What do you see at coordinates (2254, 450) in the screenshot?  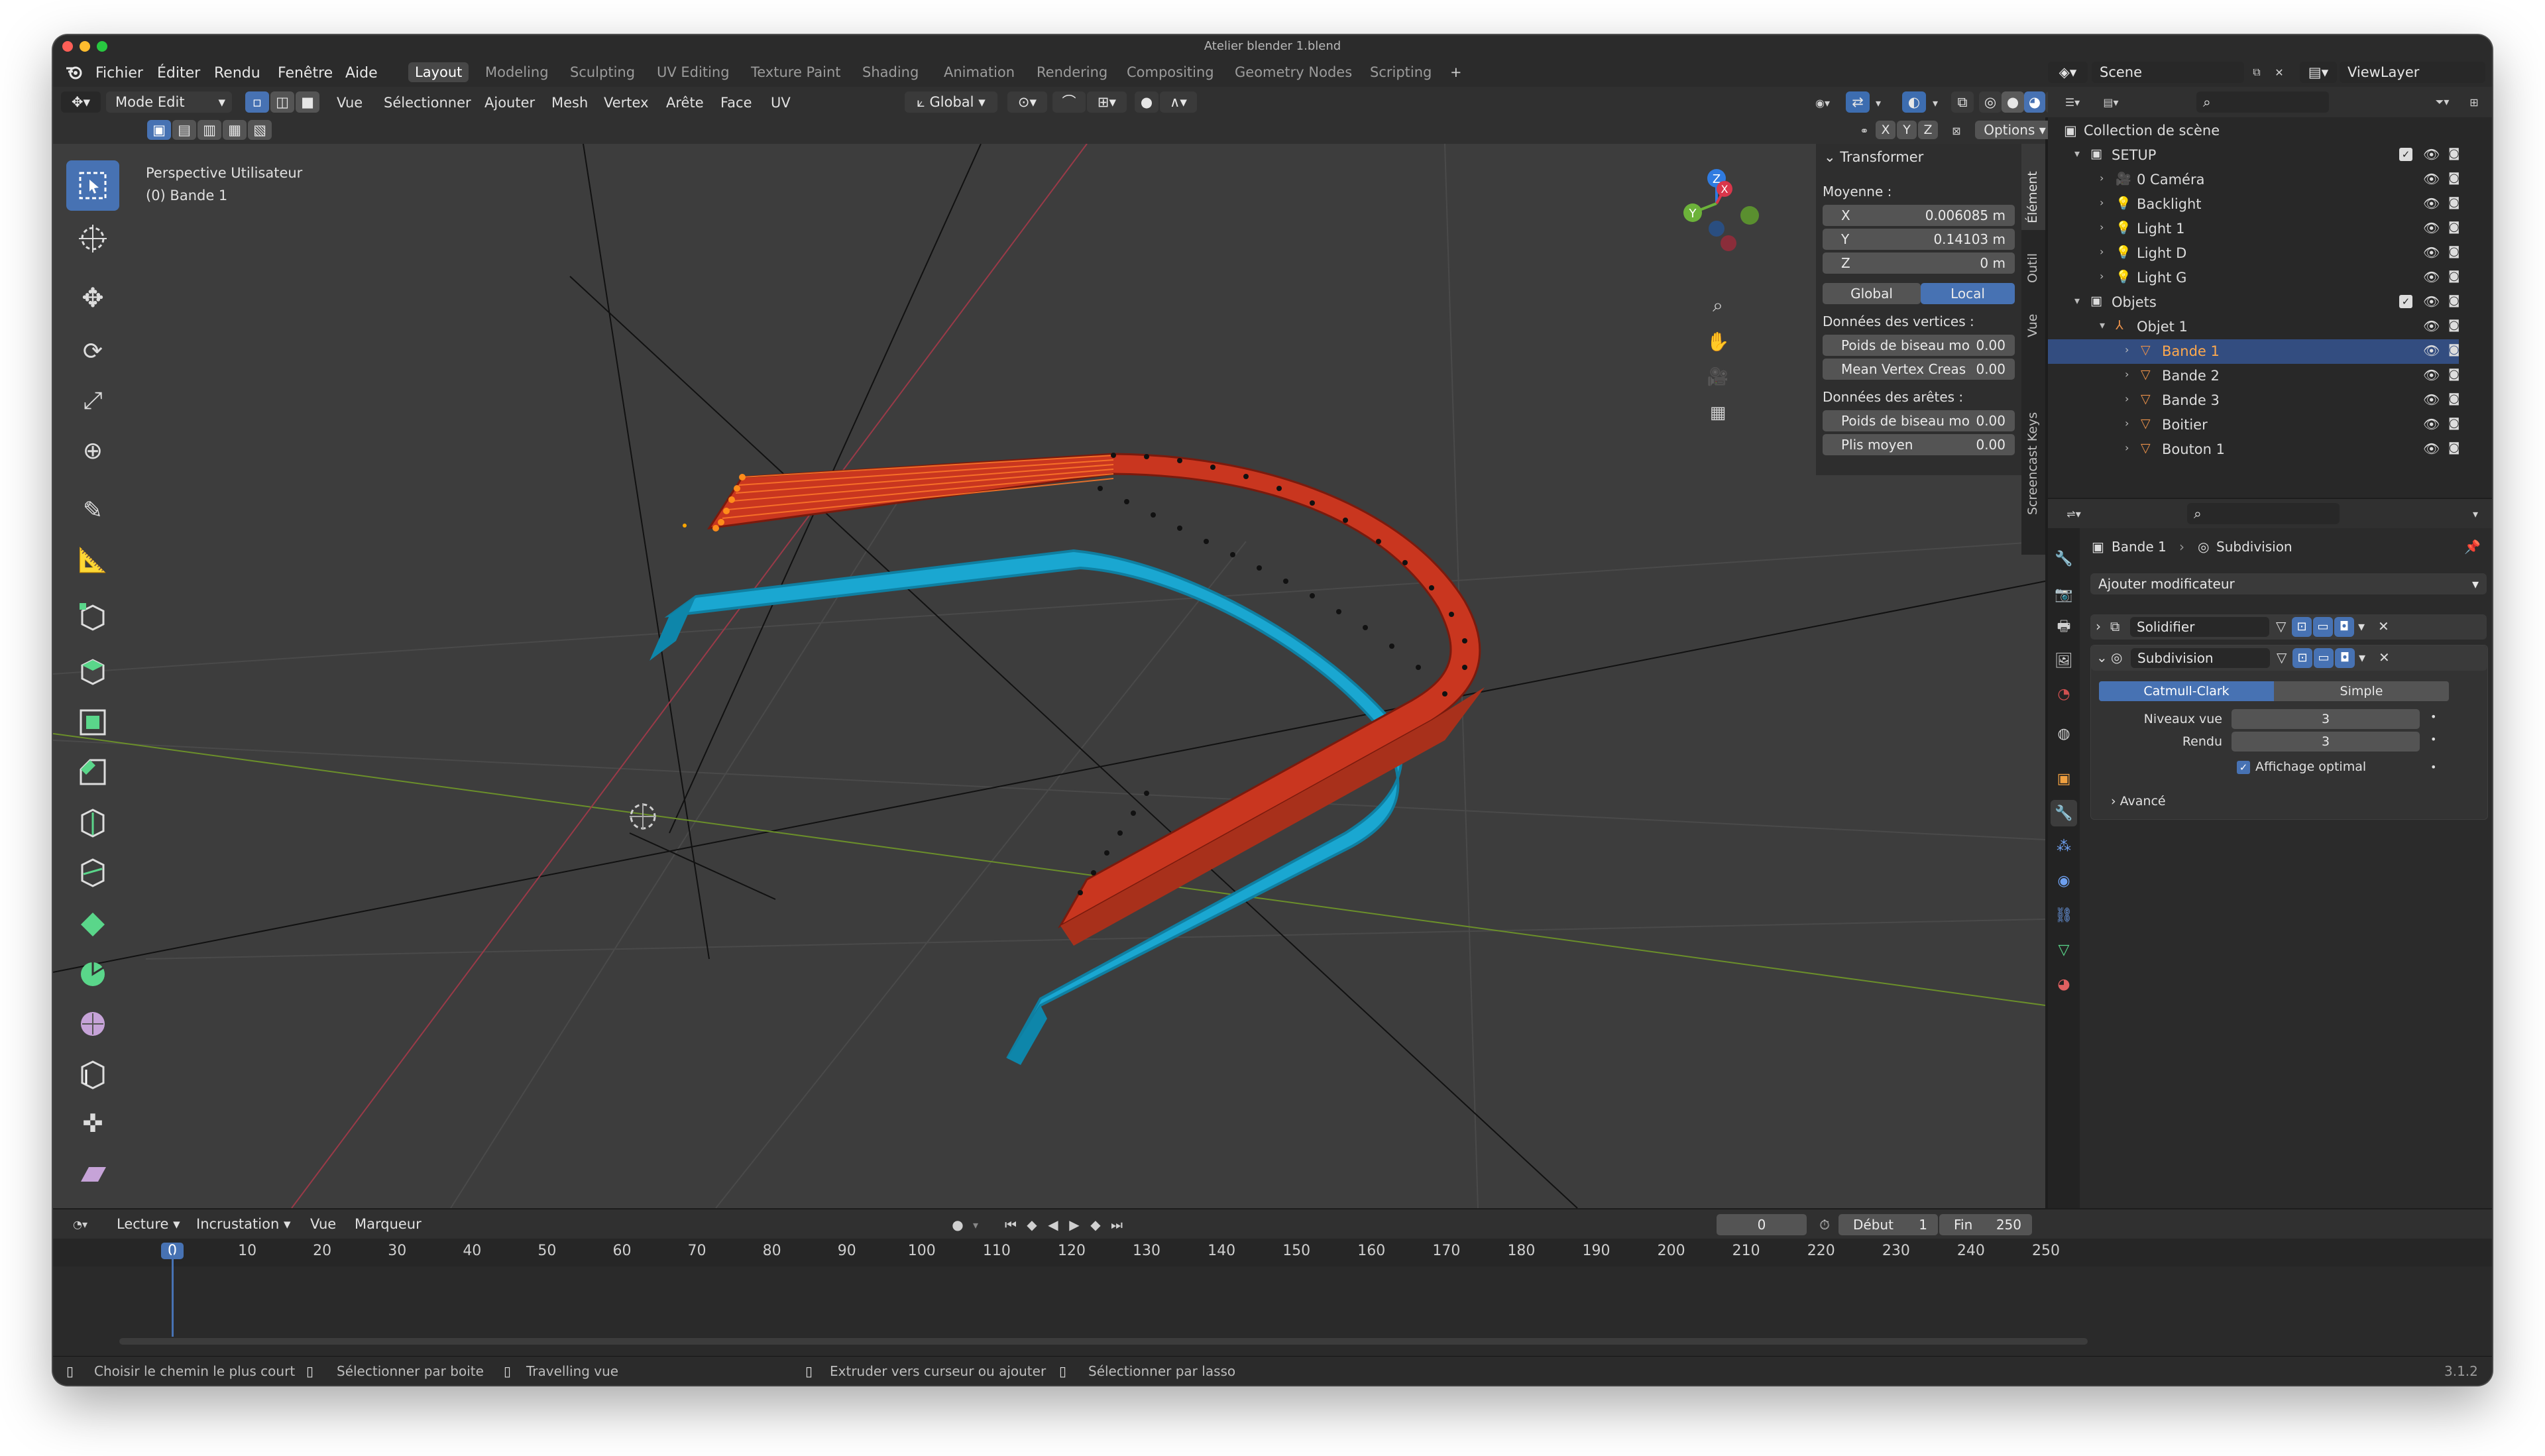 I see `outliner-row: › ▽ Bouton 1 👁 ◙` at bounding box center [2254, 450].